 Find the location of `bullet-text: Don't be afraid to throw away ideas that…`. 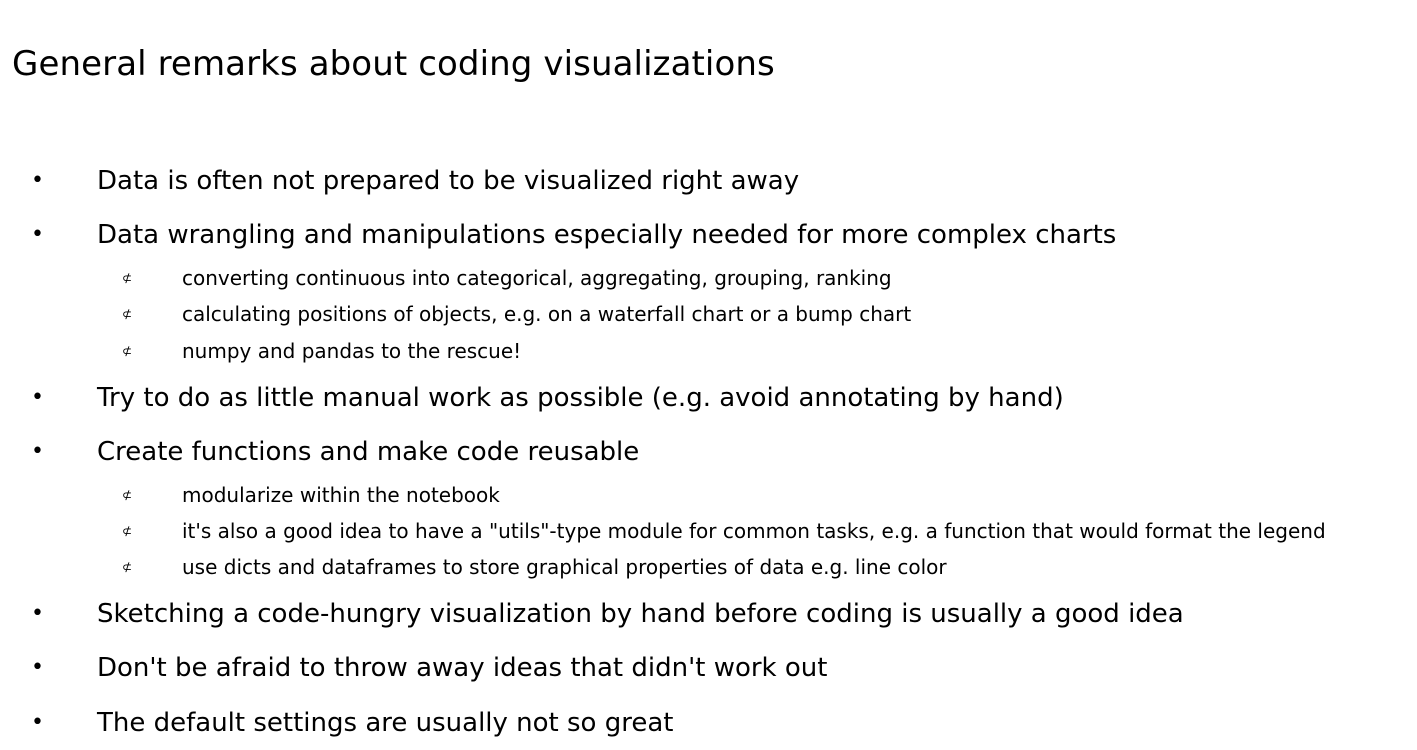

bullet-text: Don't be afraid to throw away ideas that… is located at coordinates (462, 668).